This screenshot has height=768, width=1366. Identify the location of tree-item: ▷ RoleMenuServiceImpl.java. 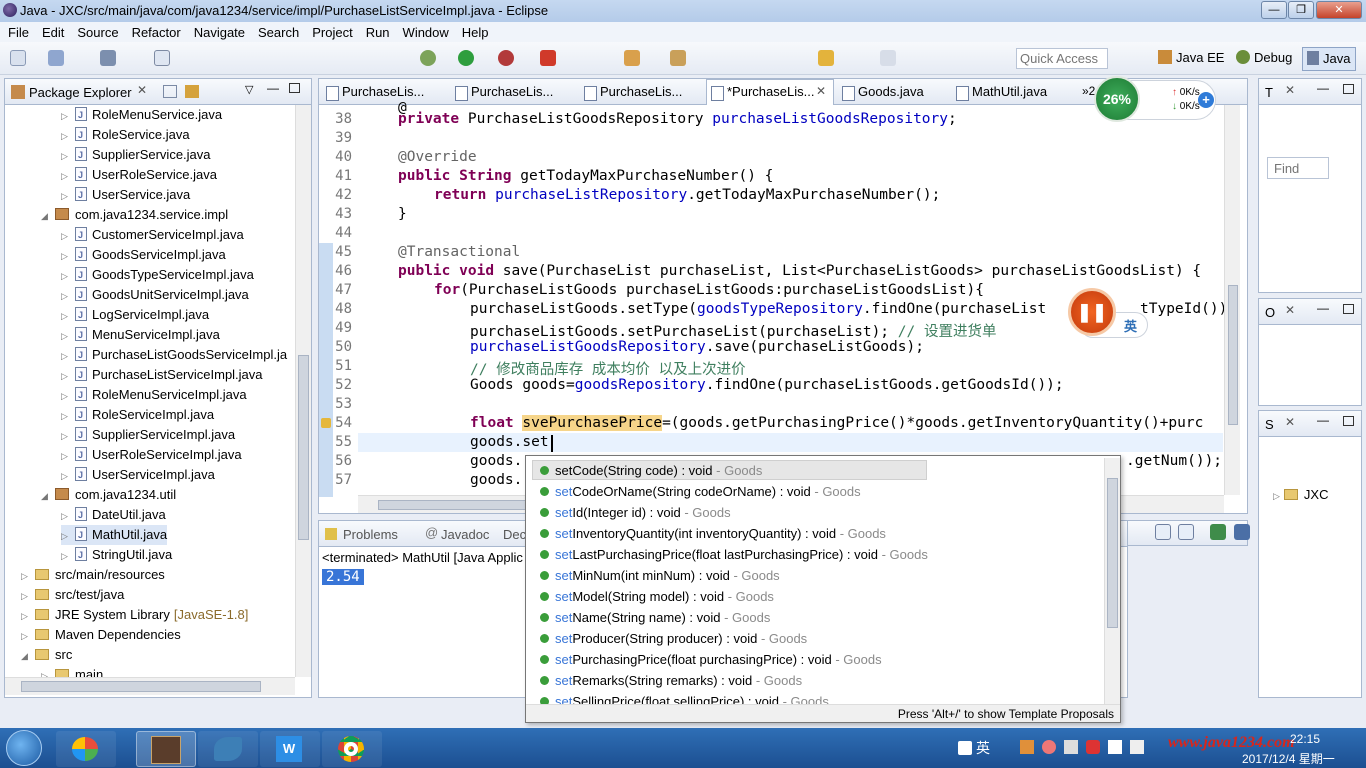
(154, 395).